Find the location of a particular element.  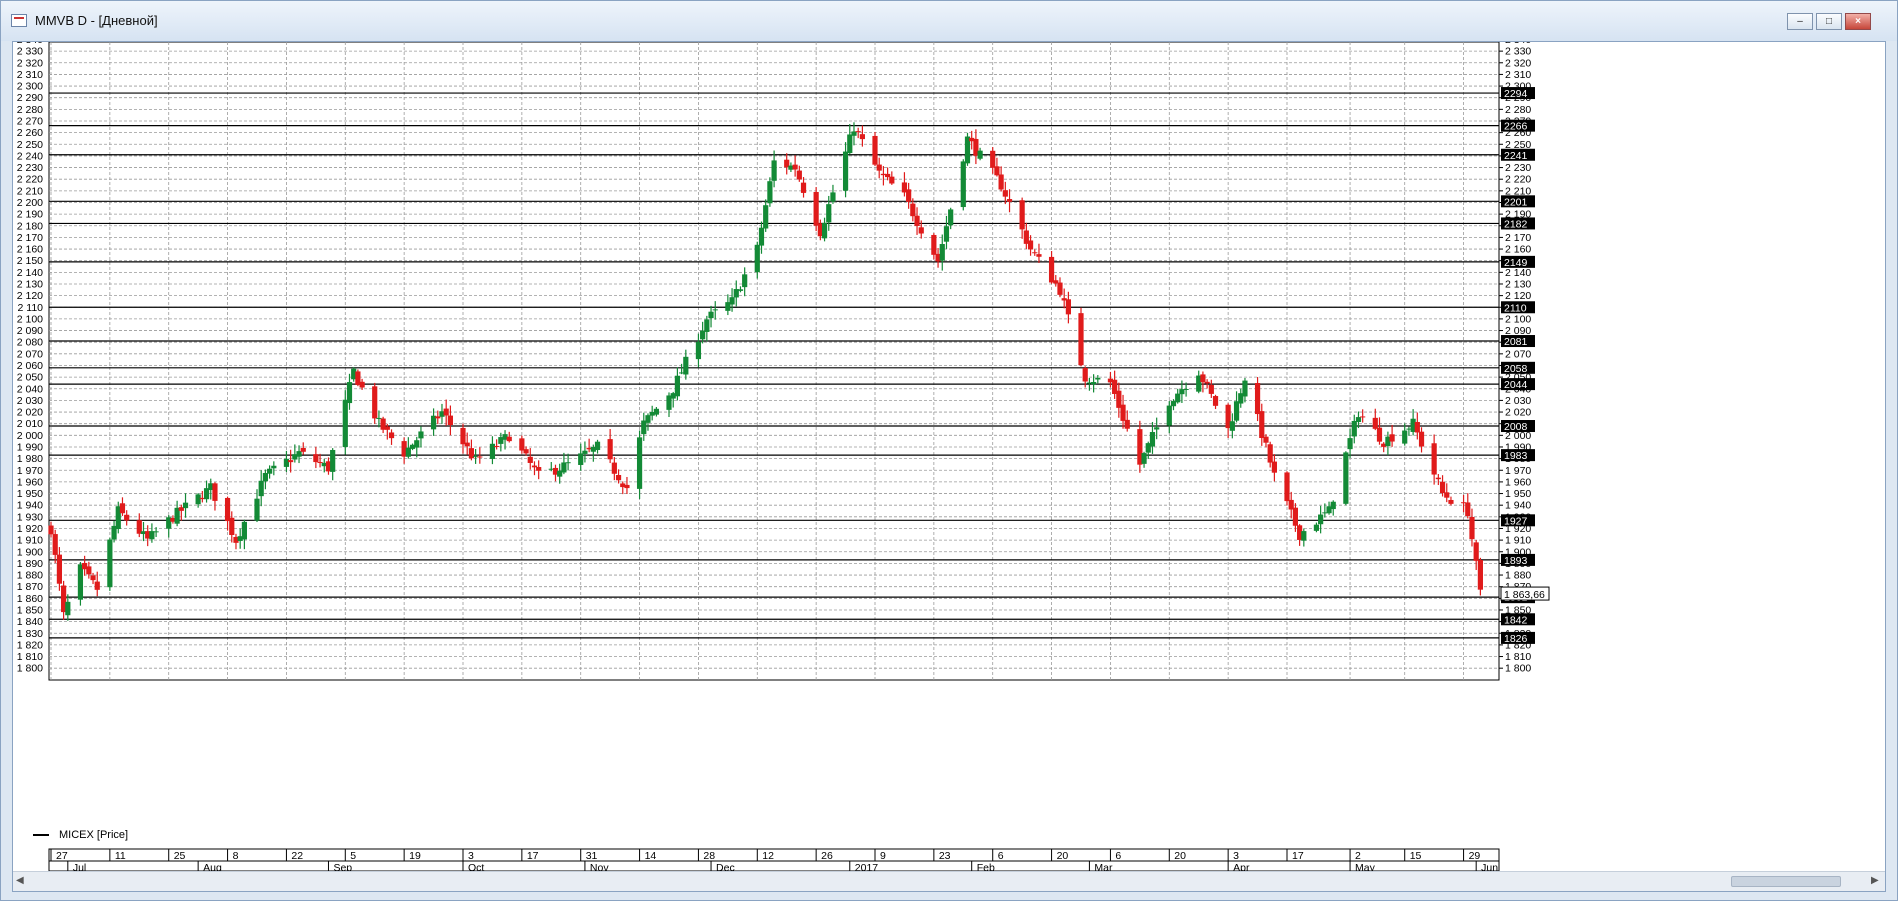

y-tick-label-right: 1 880 is located at coordinates (1518, 576).